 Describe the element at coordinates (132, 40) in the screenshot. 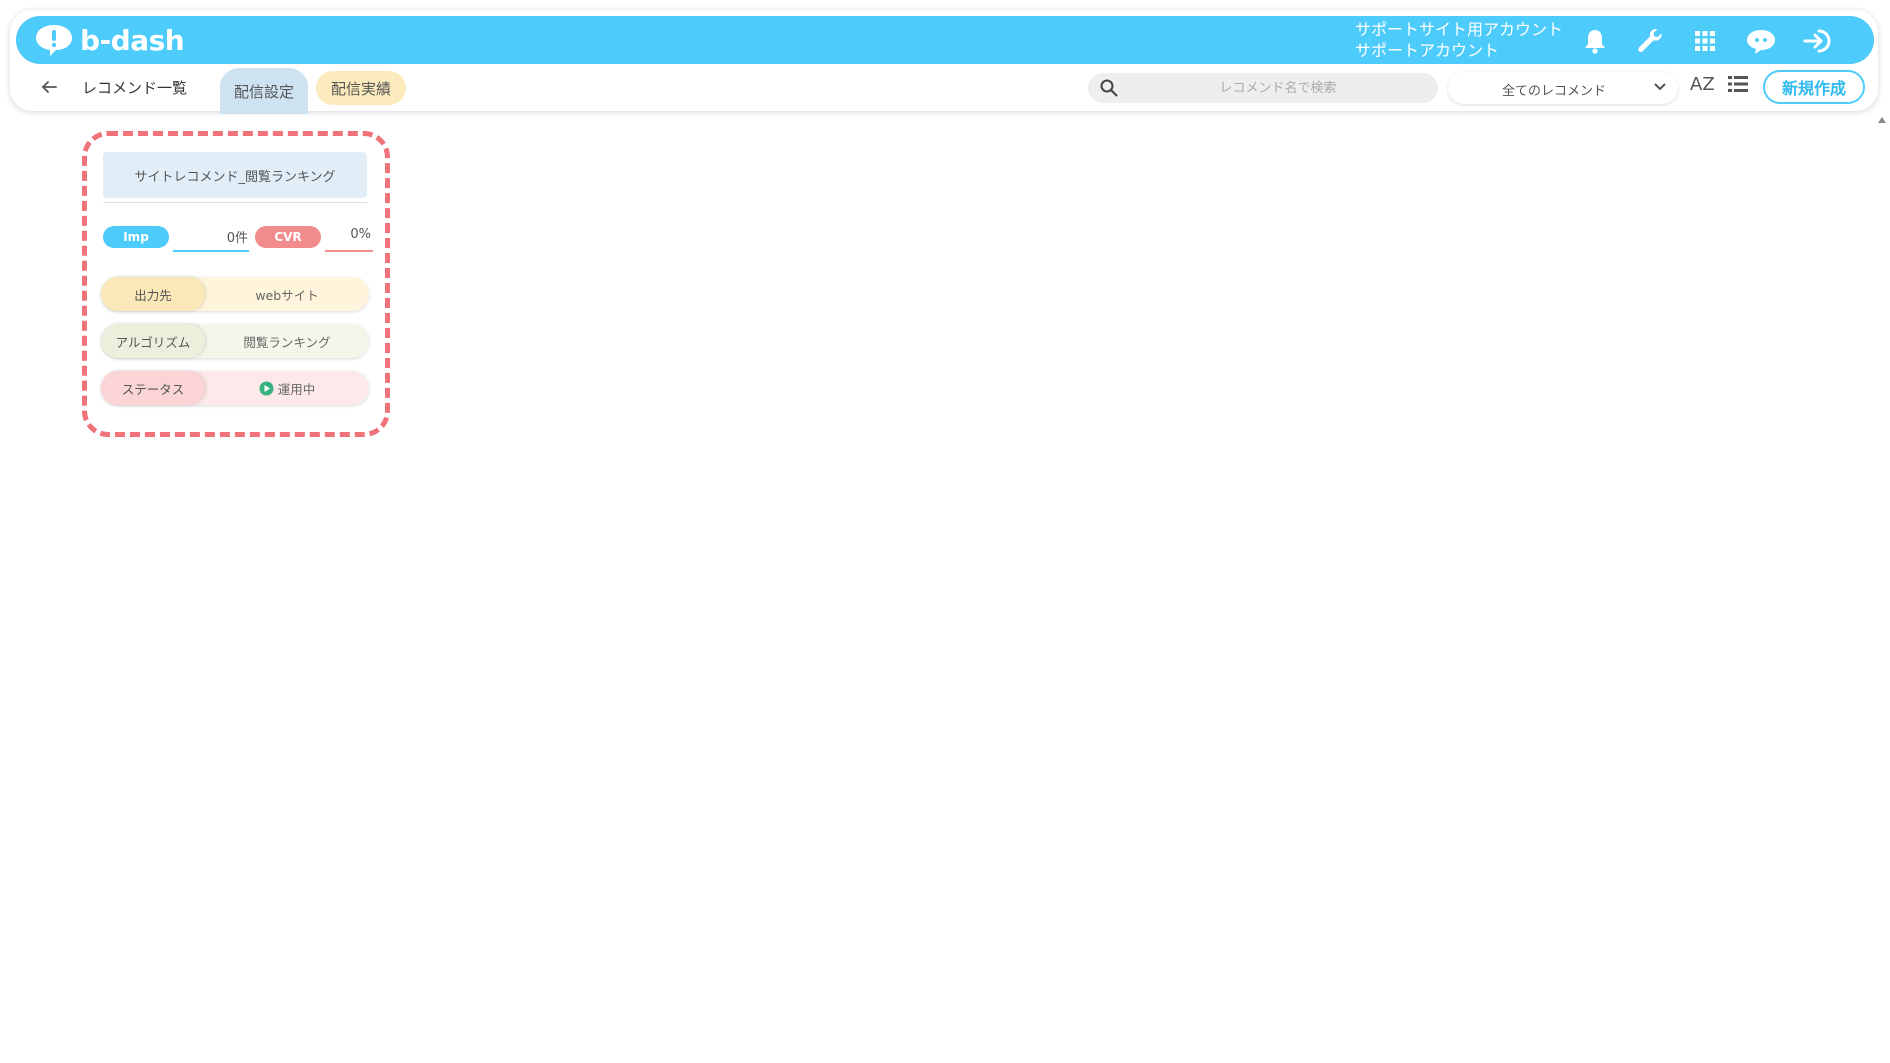

I see `logo-text: b-dash` at that location.